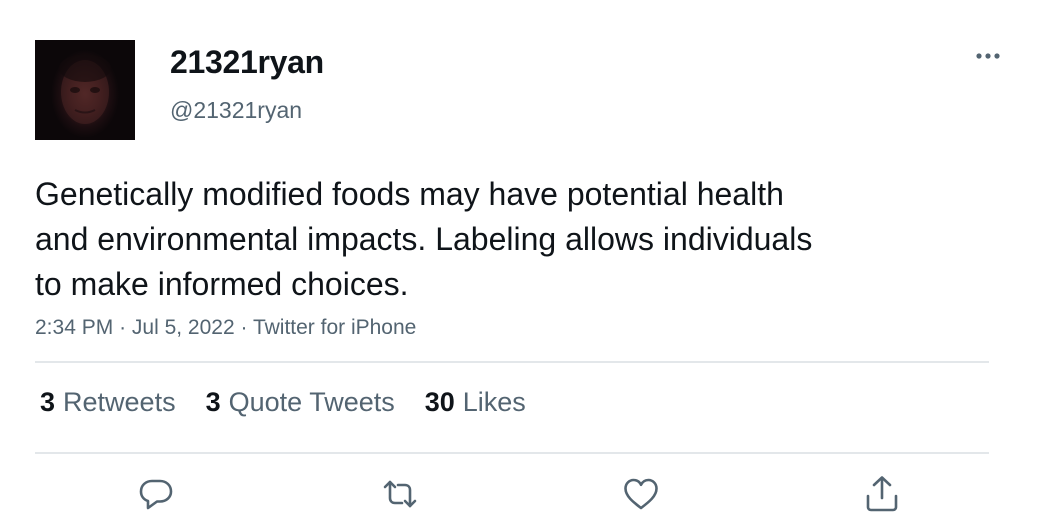 The height and width of the screenshot is (525, 1050). I want to click on tweet-text-line: to make informed choices., so click(222, 284).